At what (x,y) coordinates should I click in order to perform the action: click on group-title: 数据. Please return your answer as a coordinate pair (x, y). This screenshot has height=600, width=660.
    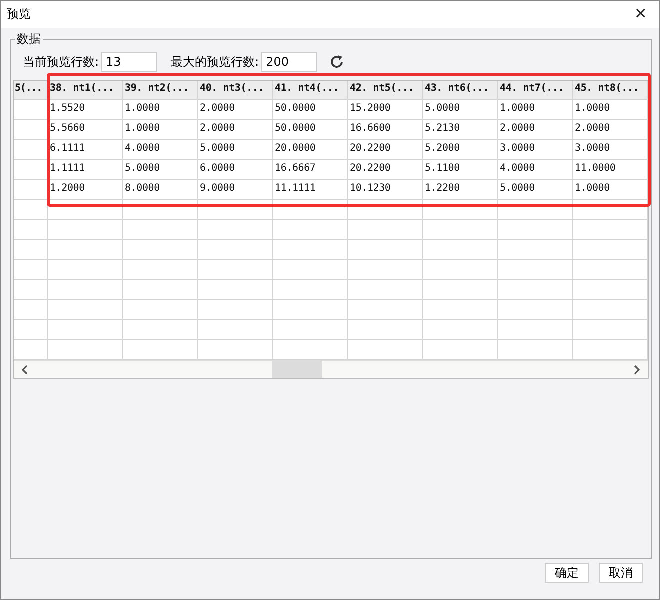
    Looking at the image, I should click on (29, 39).